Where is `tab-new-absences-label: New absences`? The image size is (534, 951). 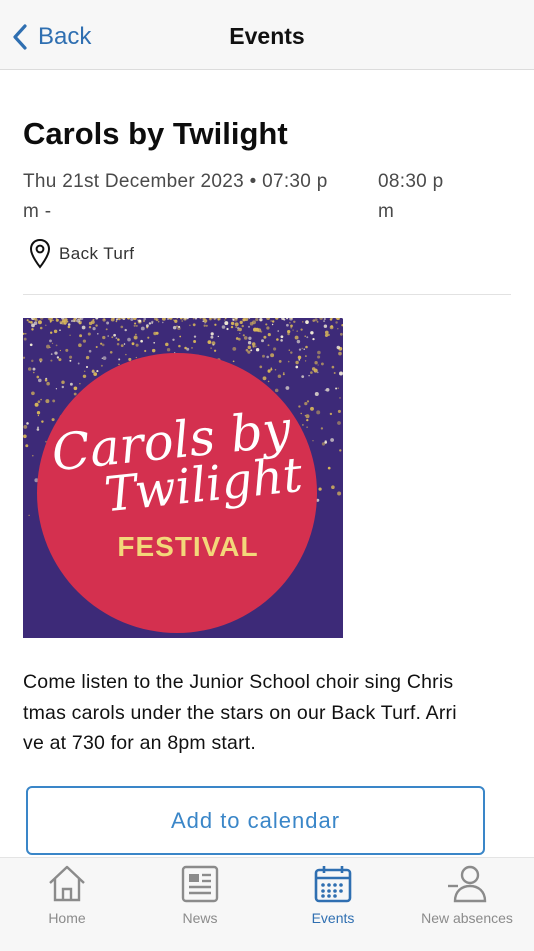
tab-new-absences-label: New absences is located at coordinates (467, 918).